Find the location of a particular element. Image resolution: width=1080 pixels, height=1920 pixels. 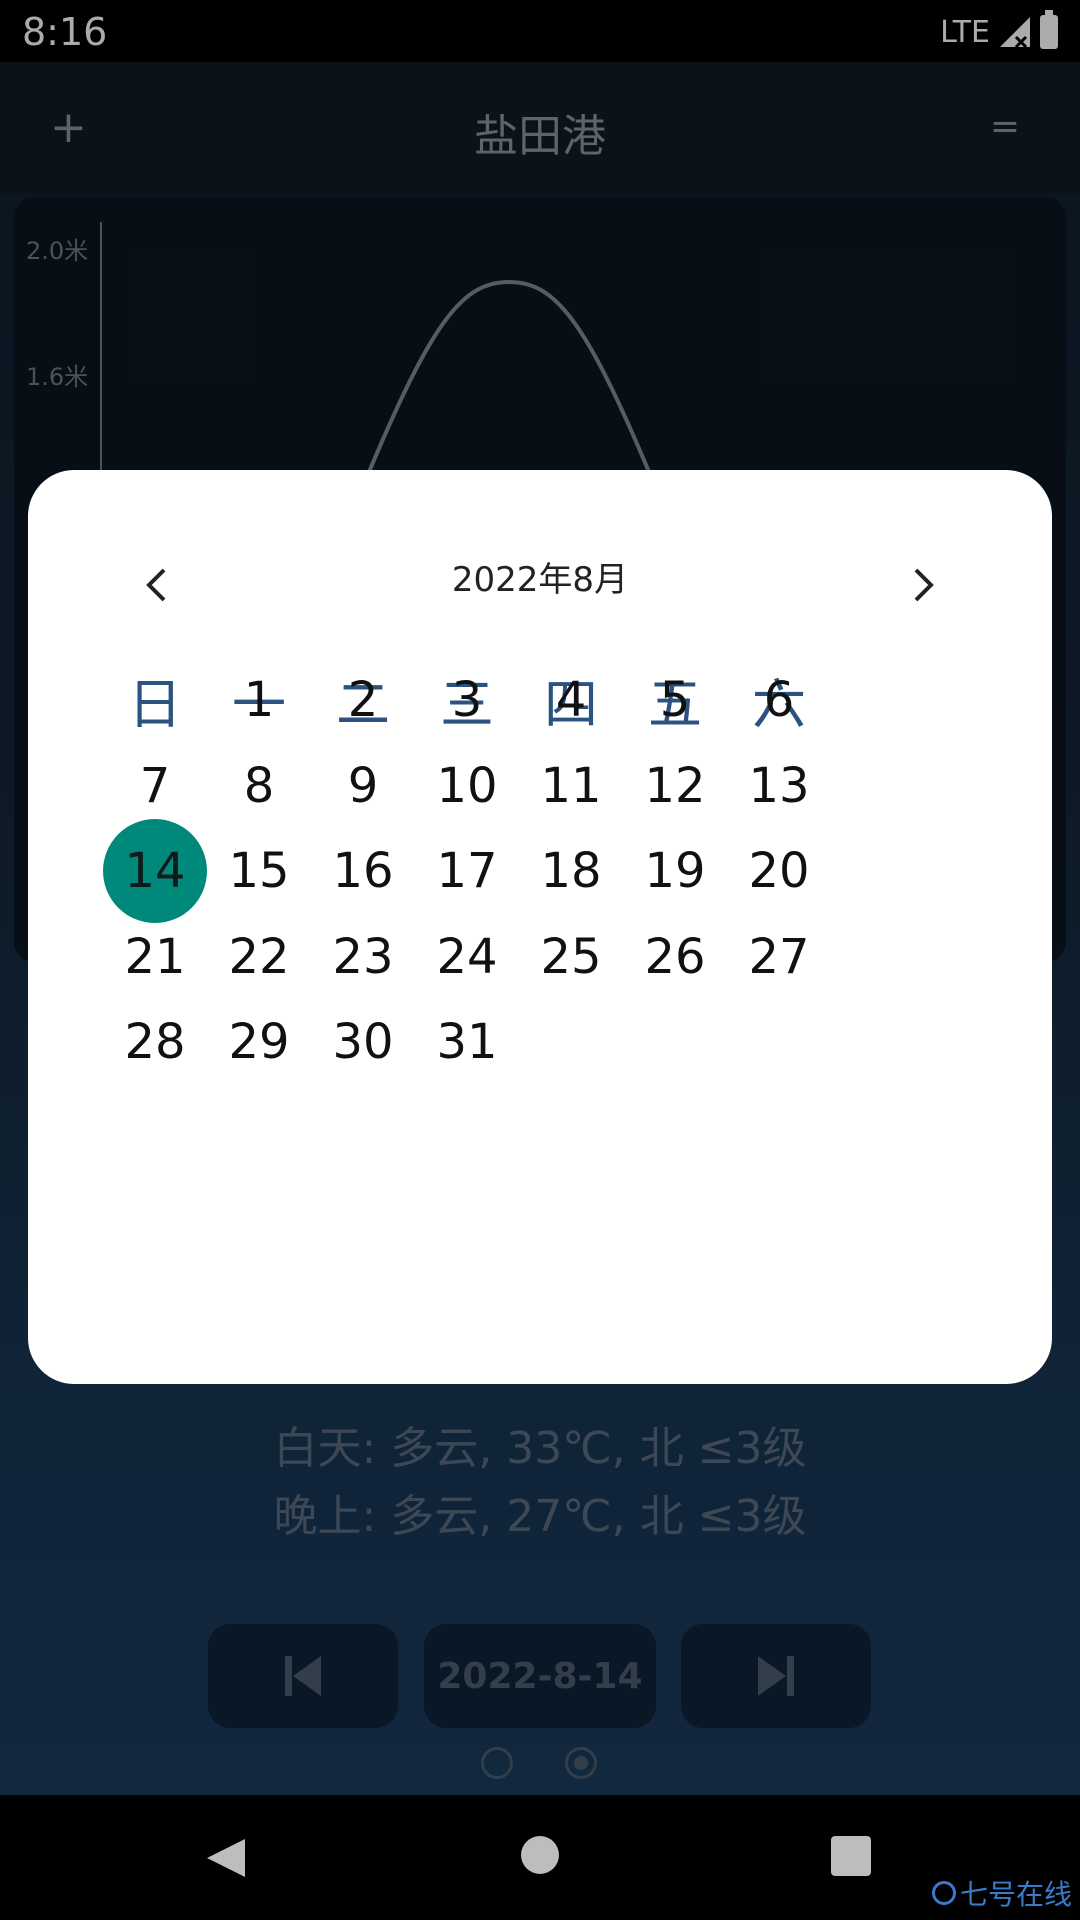

calendar-day: 28 is located at coordinates (155, 1042).